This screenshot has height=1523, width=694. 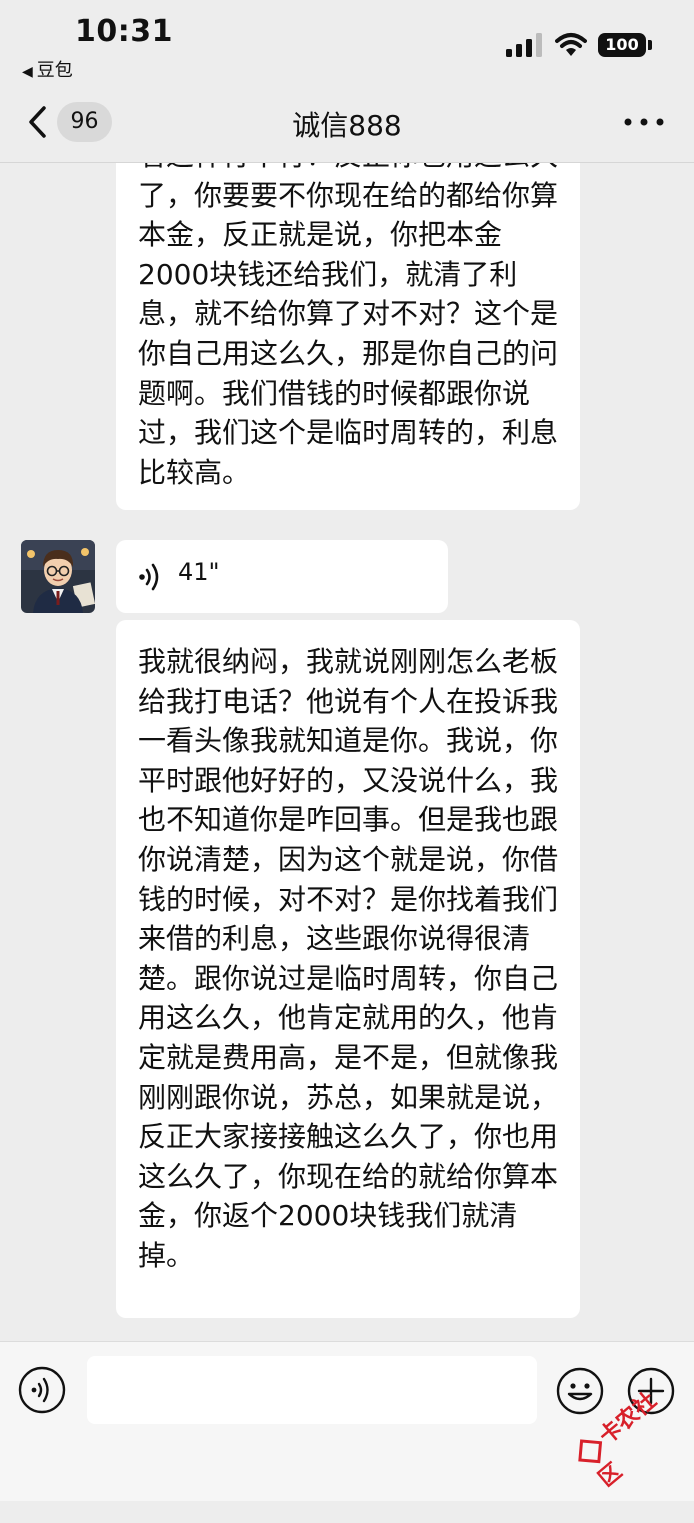 What do you see at coordinates (149, 577) in the screenshot?
I see `voice-wave-icon` at bounding box center [149, 577].